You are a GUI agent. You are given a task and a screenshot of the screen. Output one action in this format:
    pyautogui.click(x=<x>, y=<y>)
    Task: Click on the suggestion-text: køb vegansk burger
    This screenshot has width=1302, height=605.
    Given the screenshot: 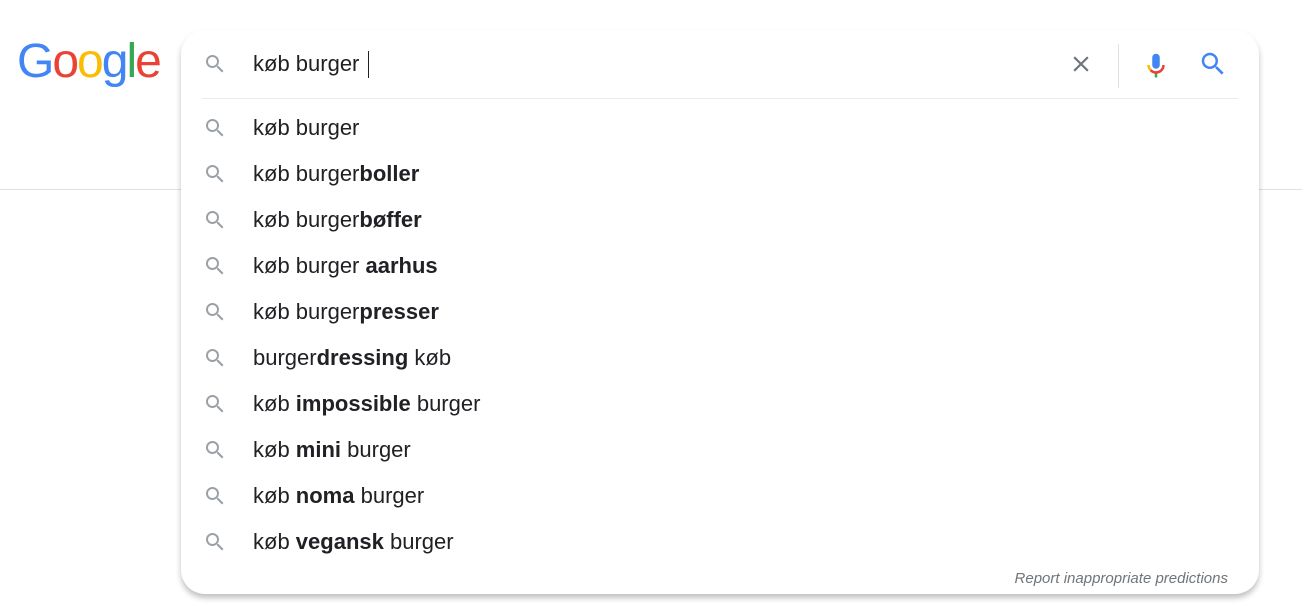 What is the action you would take?
    pyautogui.click(x=353, y=542)
    